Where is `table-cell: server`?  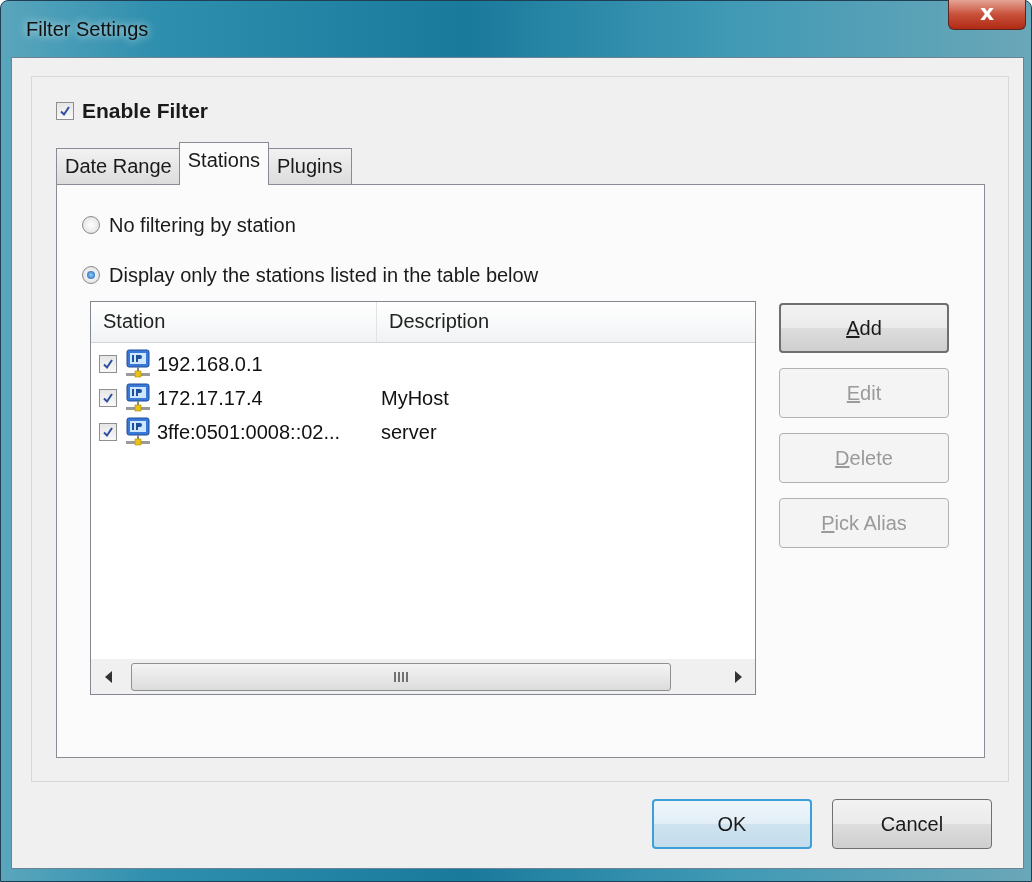
table-cell: server is located at coordinates (409, 431).